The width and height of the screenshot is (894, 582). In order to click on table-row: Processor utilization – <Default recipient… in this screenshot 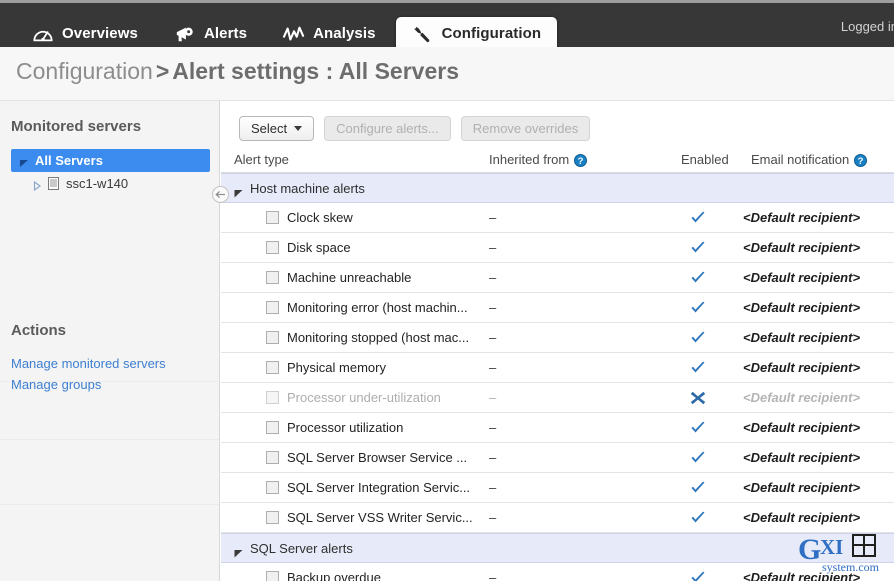, I will do `click(557, 428)`.